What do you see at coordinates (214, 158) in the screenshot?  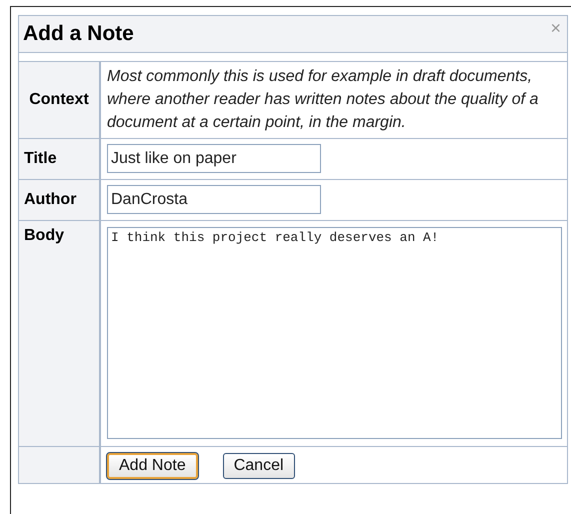 I see `text-field: Just like on paper` at bounding box center [214, 158].